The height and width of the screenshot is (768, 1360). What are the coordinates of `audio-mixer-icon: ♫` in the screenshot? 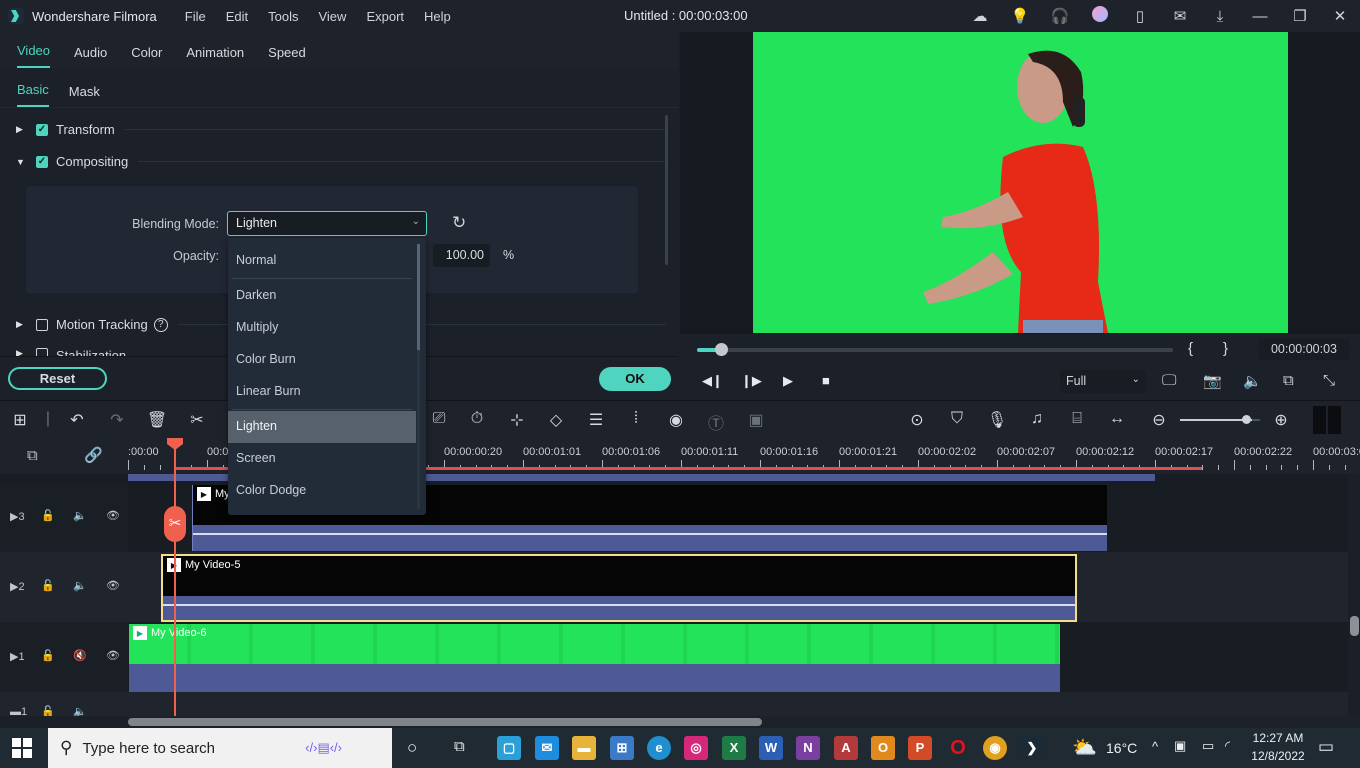 It's located at (1037, 419).